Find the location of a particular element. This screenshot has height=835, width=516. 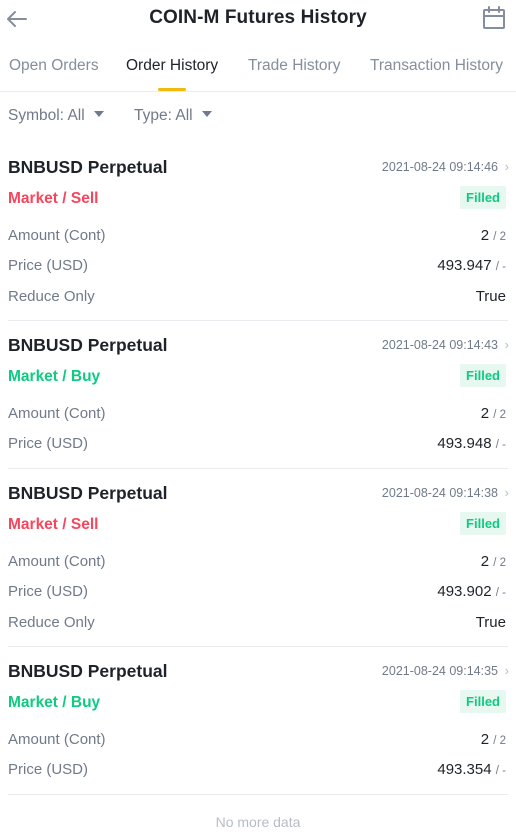

no-more-data-text: No more data is located at coordinates (258, 822).